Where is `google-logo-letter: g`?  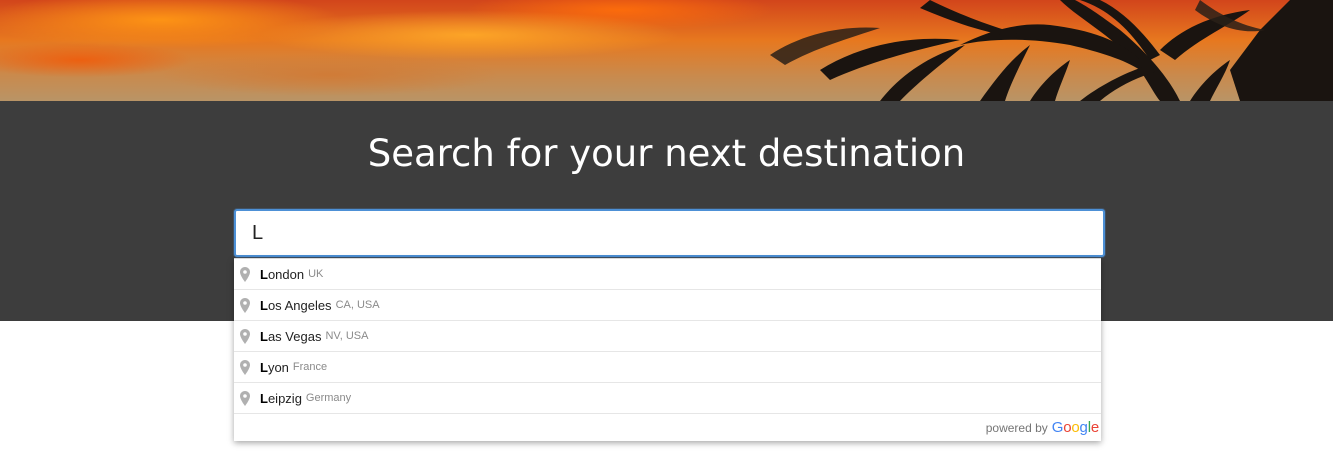
google-logo-letter: g is located at coordinates (1083, 427).